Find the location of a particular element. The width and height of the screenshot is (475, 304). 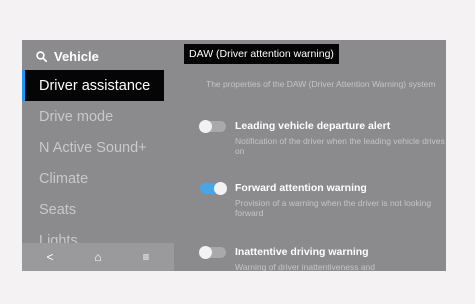

sidebar-item-climate: Climate is located at coordinates (98, 178).